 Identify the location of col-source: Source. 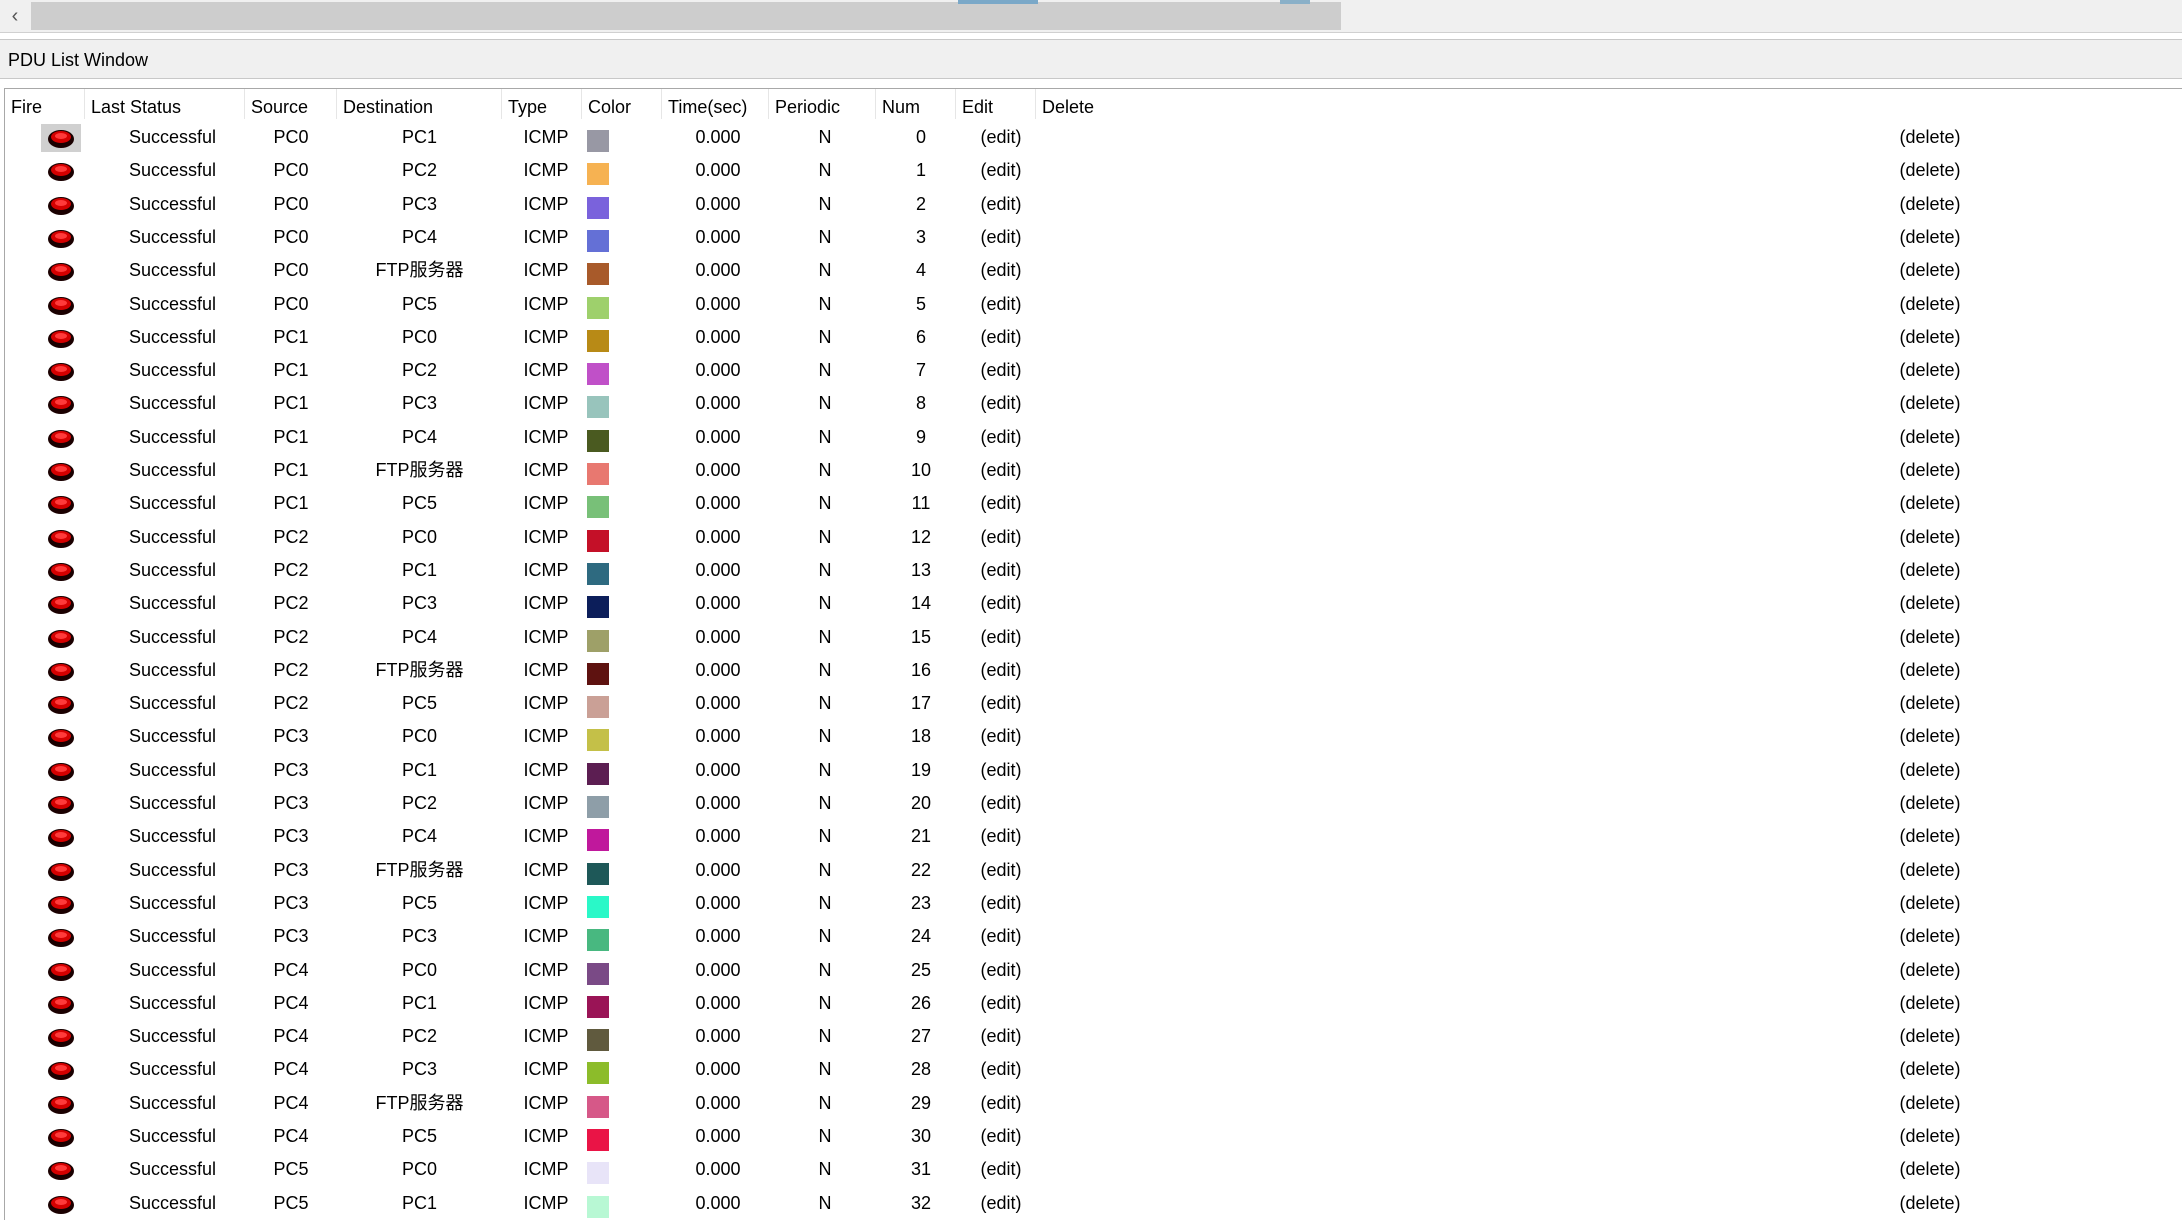
(291, 104).